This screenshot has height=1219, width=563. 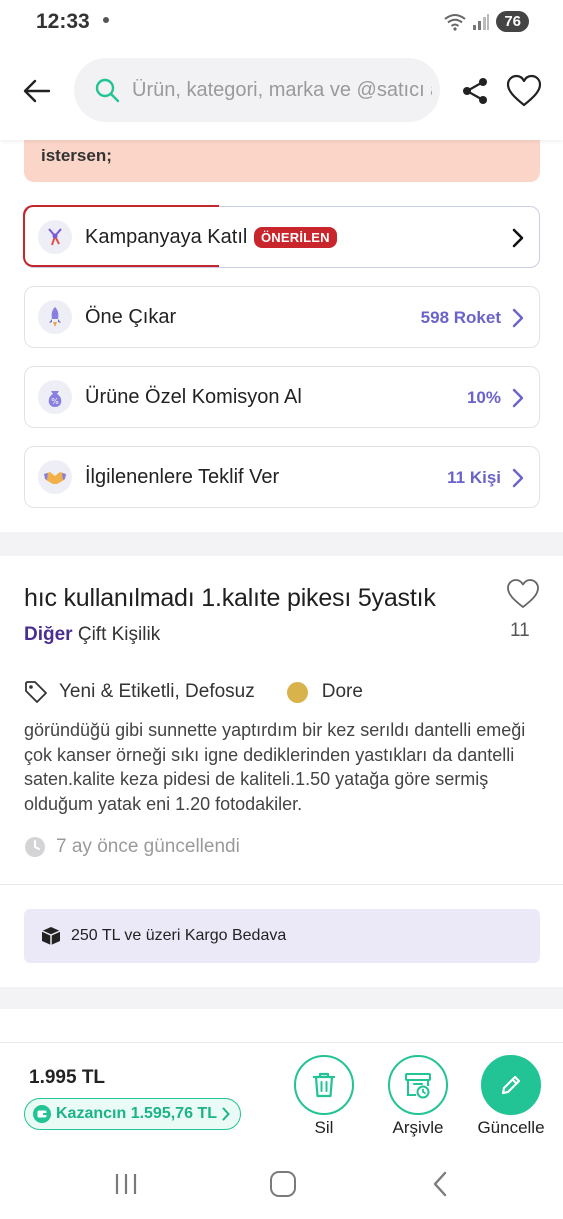 What do you see at coordinates (342, 691) in the screenshot?
I see `color-name: Dore` at bounding box center [342, 691].